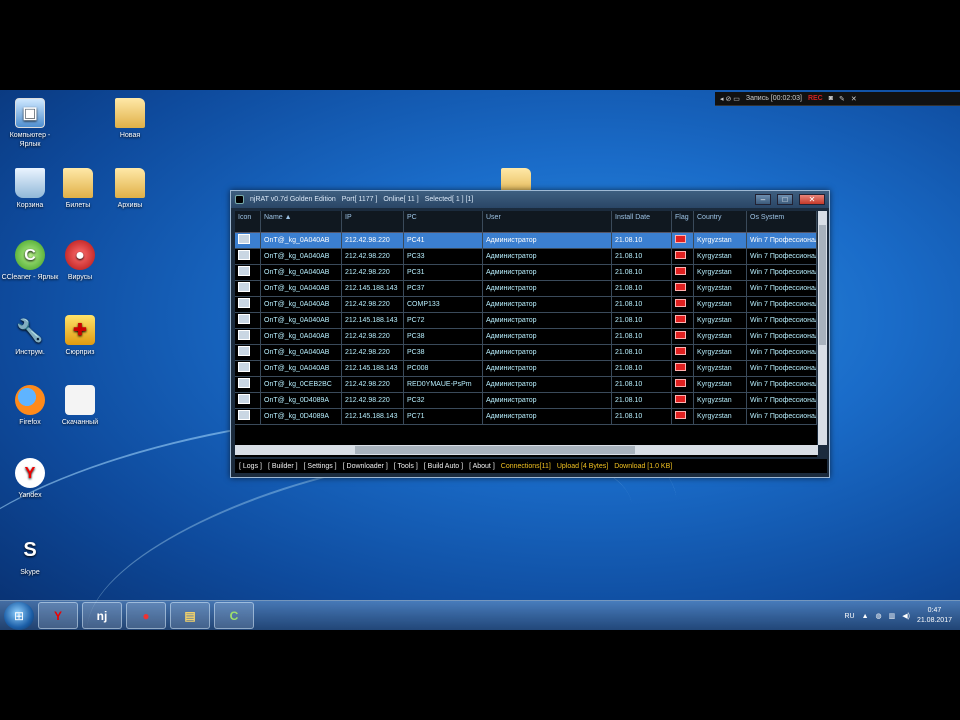 Image resolution: width=960 pixels, height=720 pixels. What do you see at coordinates (248, 222) in the screenshot?
I see `column-header-icon: Icon` at bounding box center [248, 222].